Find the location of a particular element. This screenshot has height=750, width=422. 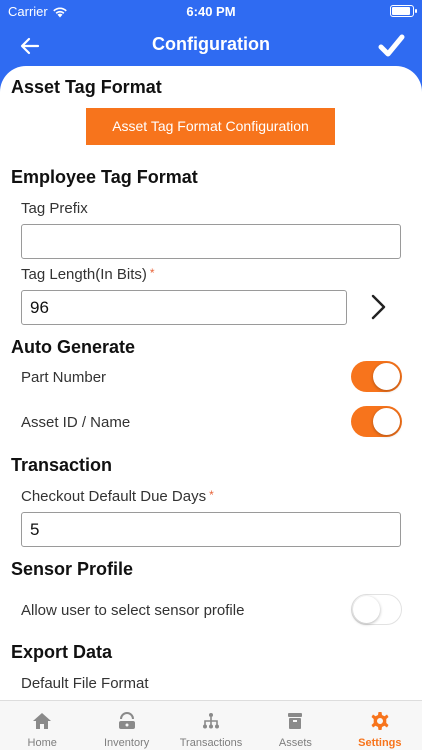

chevron-right-icon is located at coordinates (378, 307).